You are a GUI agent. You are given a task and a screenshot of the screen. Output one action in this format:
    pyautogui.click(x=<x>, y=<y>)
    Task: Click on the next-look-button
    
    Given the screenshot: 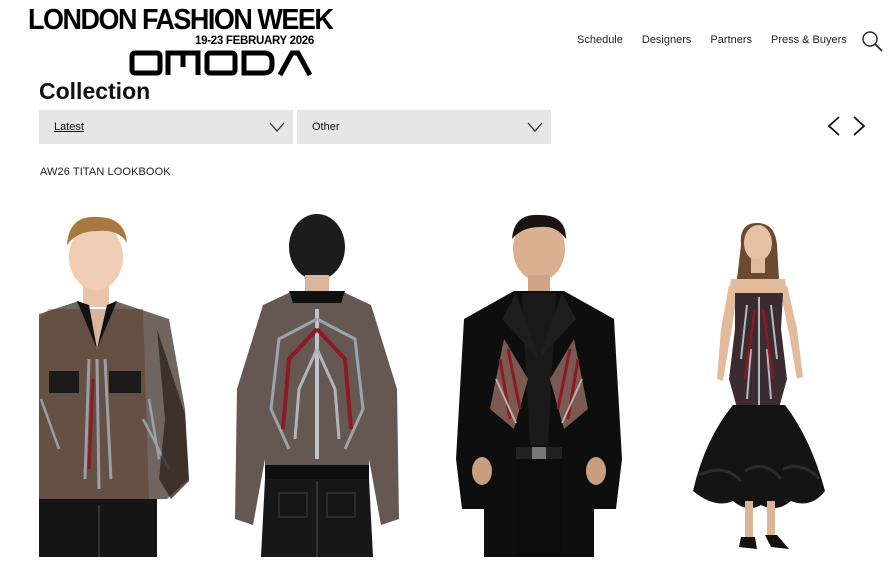 What is the action you would take?
    pyautogui.click(x=859, y=126)
    